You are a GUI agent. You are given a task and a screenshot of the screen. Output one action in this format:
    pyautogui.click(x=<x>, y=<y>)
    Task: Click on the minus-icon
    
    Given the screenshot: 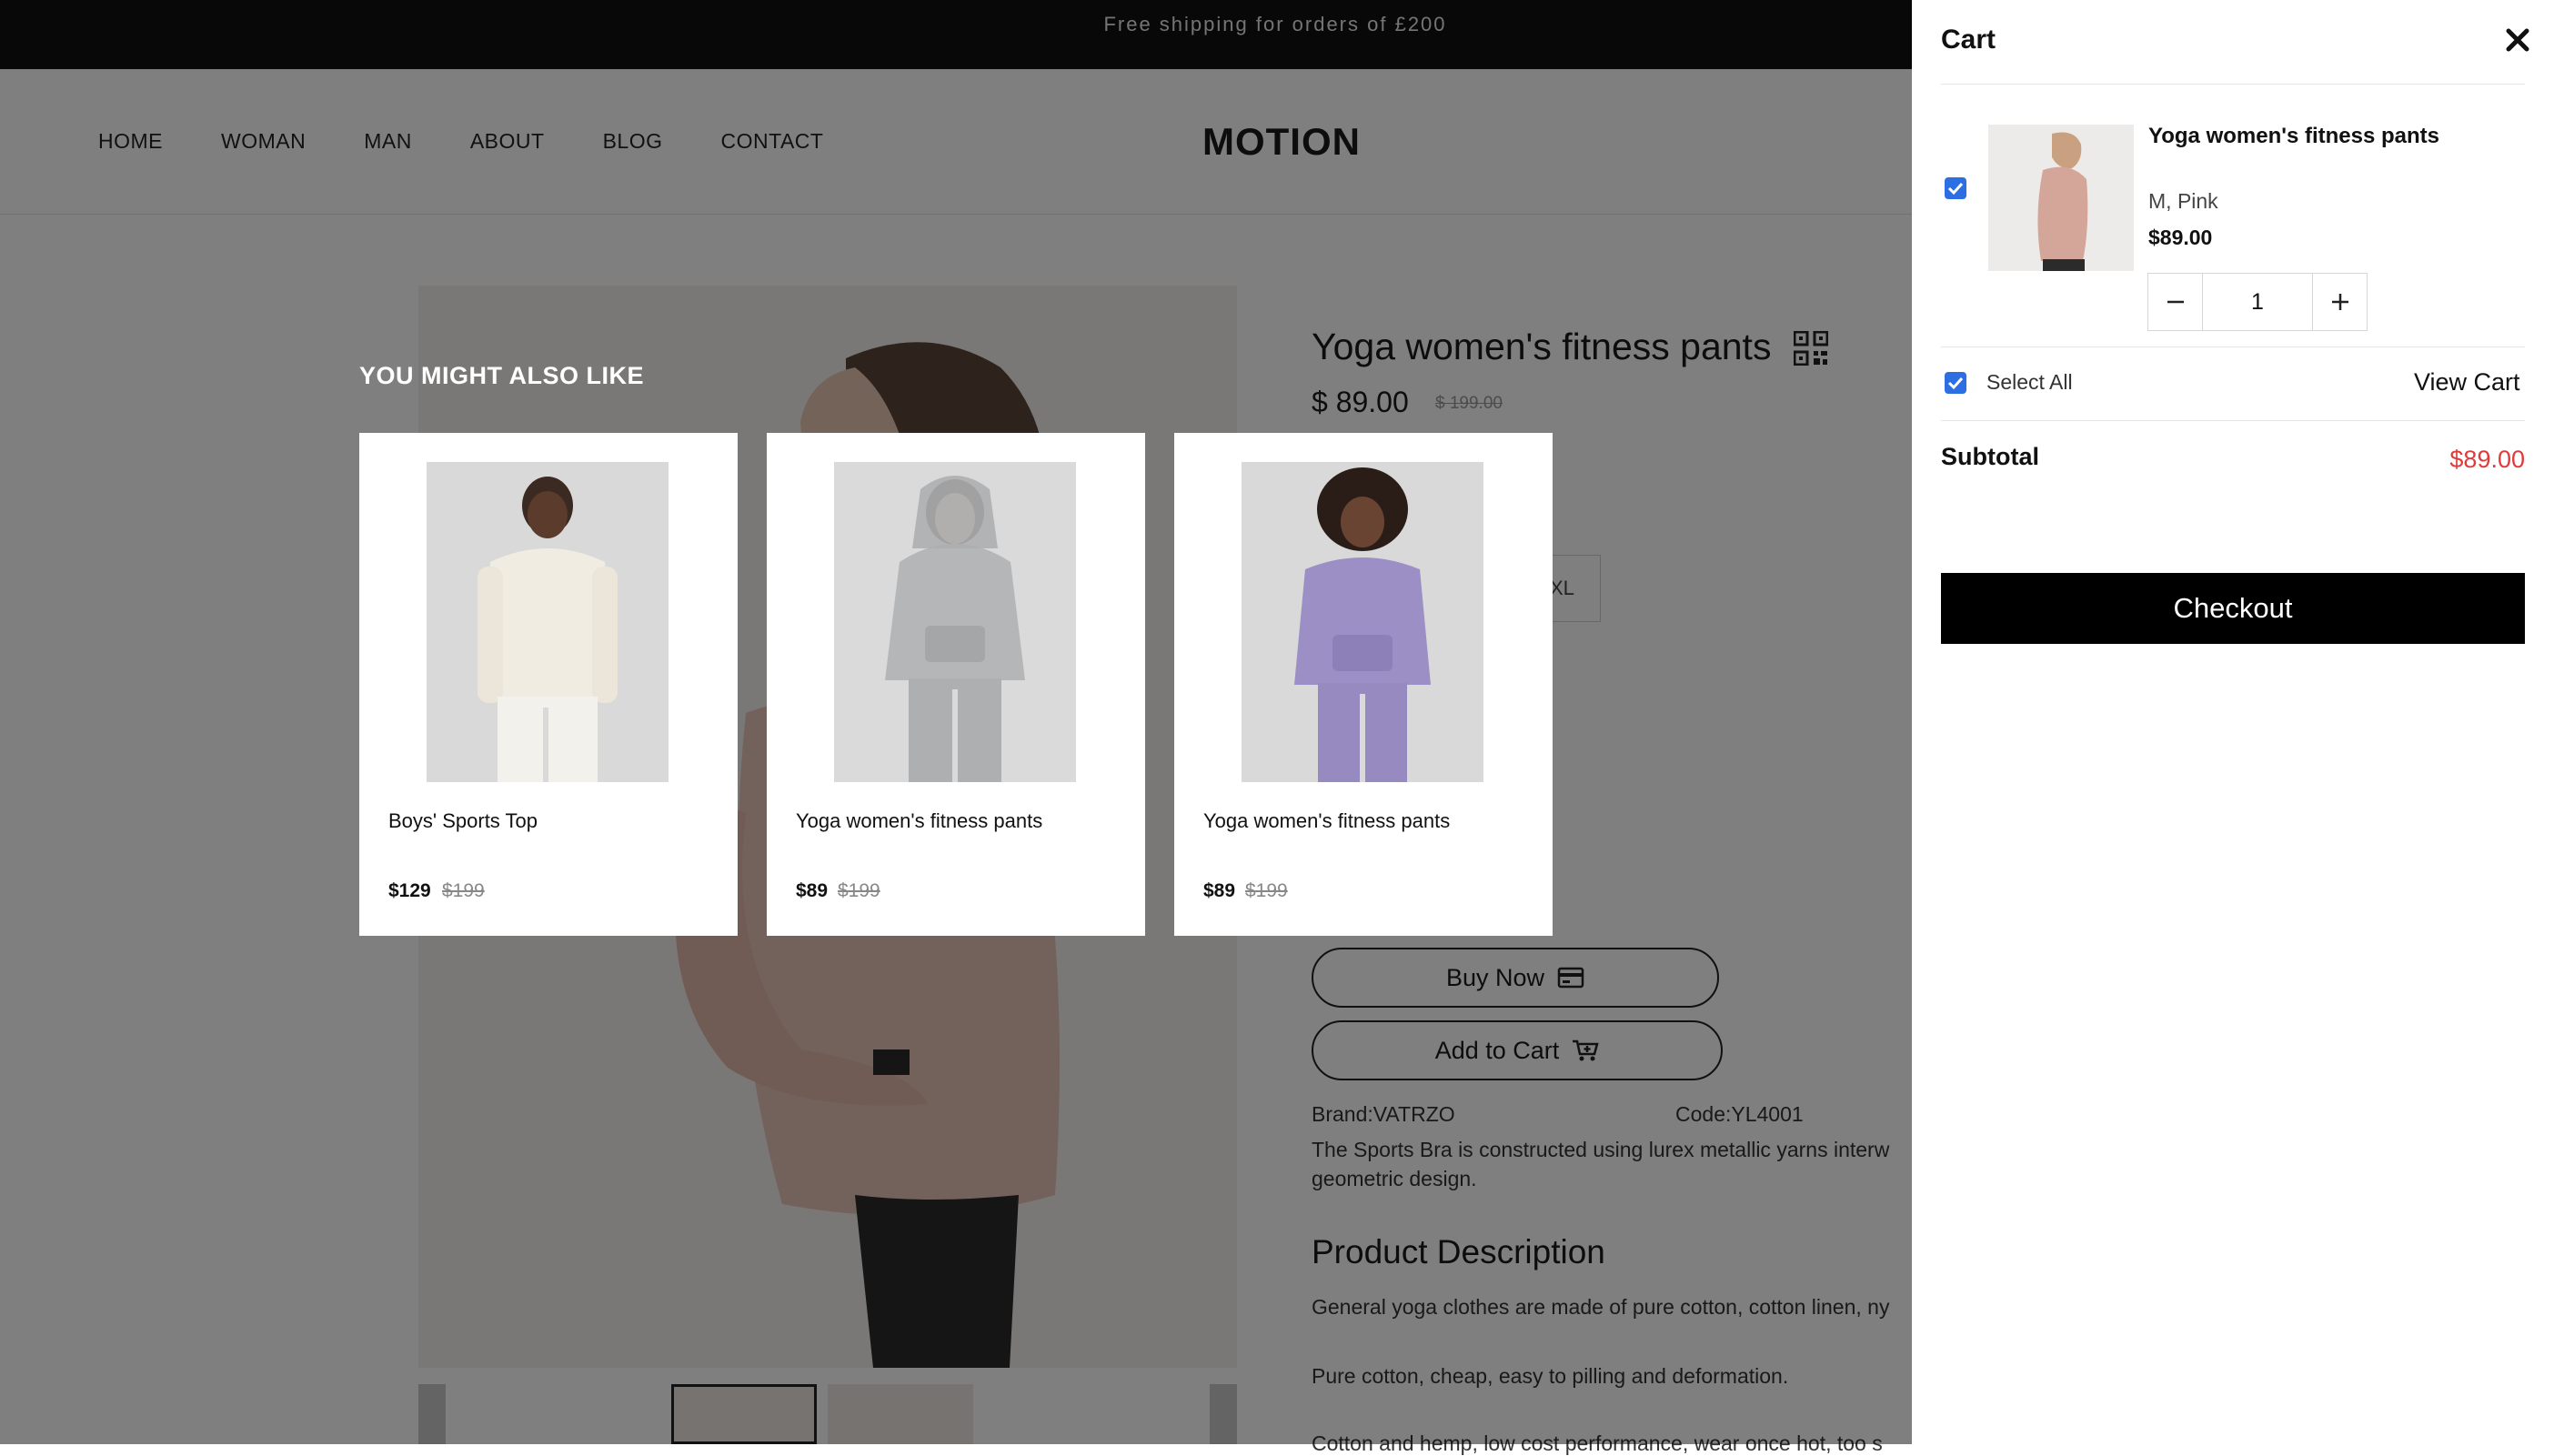 What is the action you would take?
    pyautogui.click(x=2175, y=302)
    